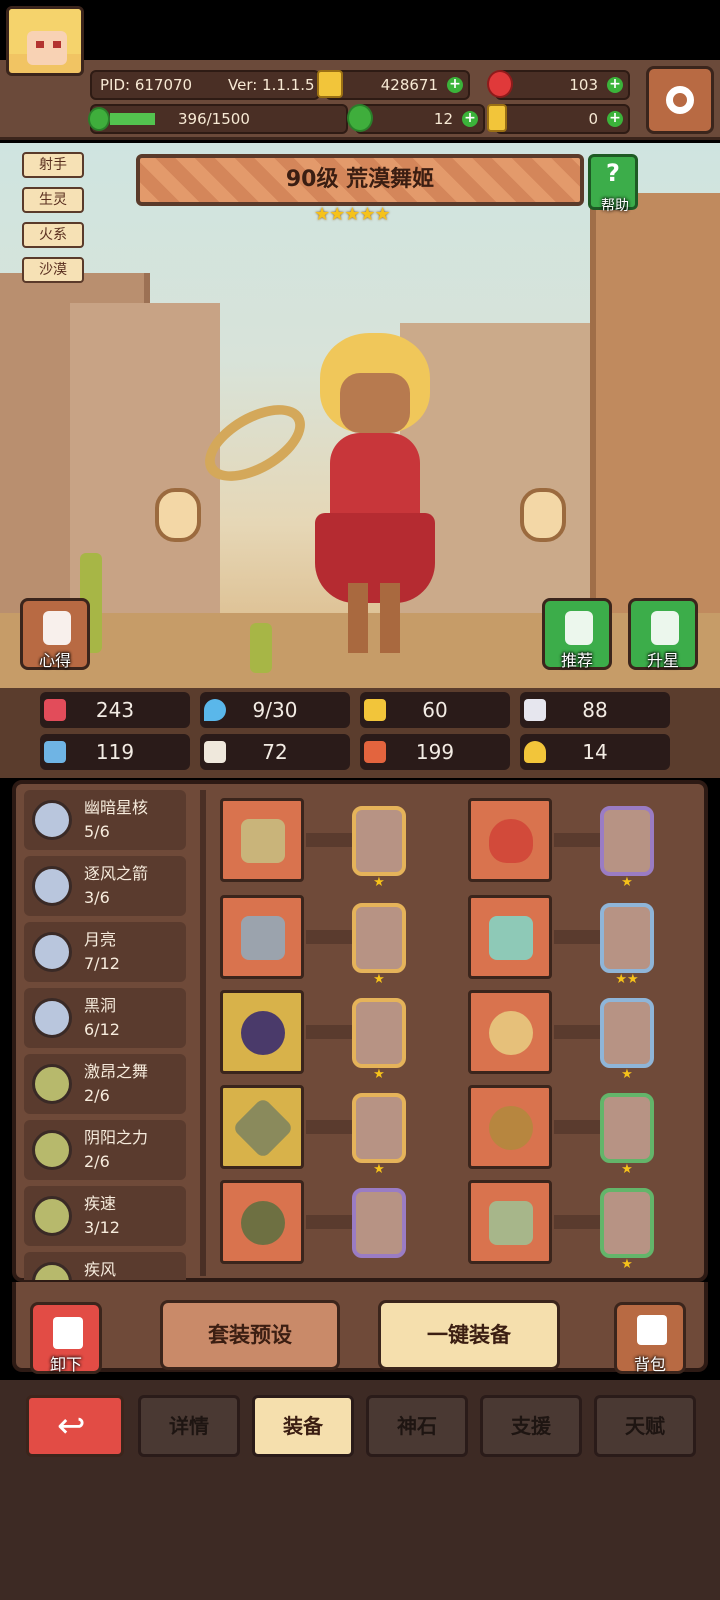 The image size is (720, 1600). What do you see at coordinates (510, 937) in the screenshot?
I see `equip-slot-armor` at bounding box center [510, 937].